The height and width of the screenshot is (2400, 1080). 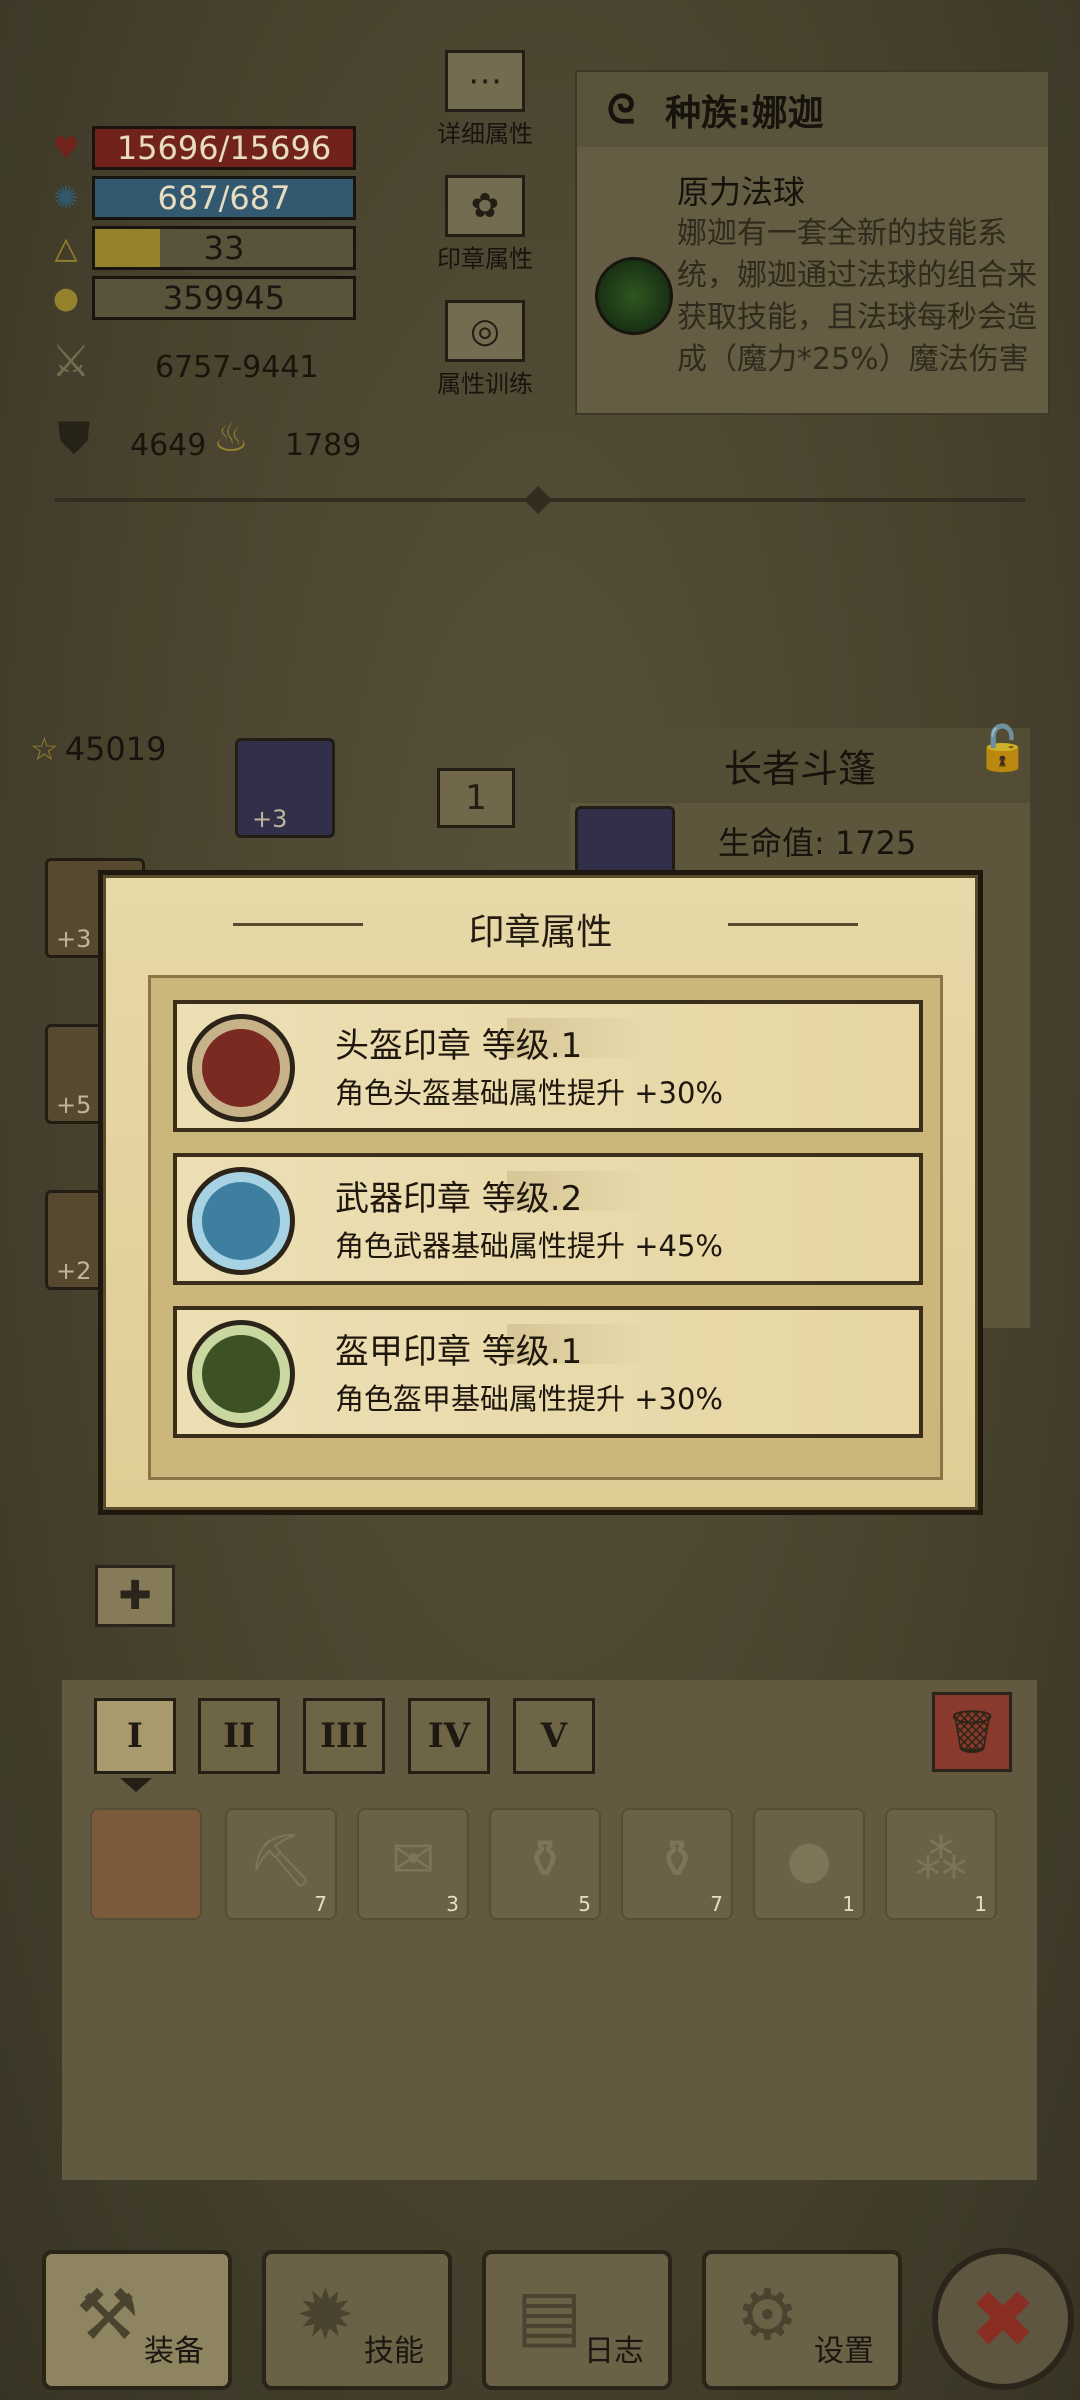 I want to click on slot-badge: +5, so click(x=74, y=1105).